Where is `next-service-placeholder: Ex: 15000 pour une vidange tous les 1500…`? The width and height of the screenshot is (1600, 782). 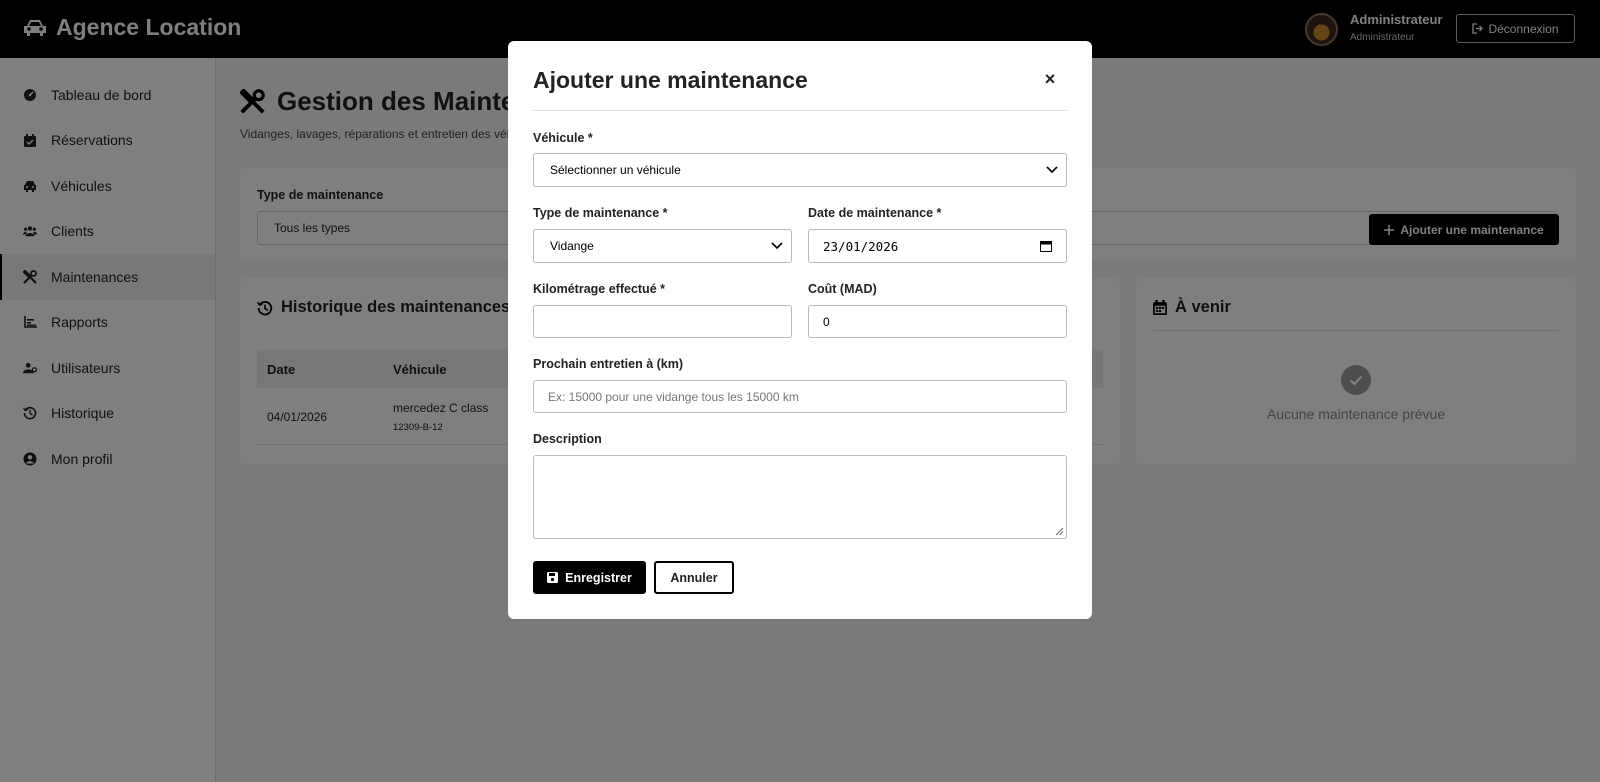 next-service-placeholder: Ex: 15000 pour une vidange tous les 1500… is located at coordinates (673, 396).